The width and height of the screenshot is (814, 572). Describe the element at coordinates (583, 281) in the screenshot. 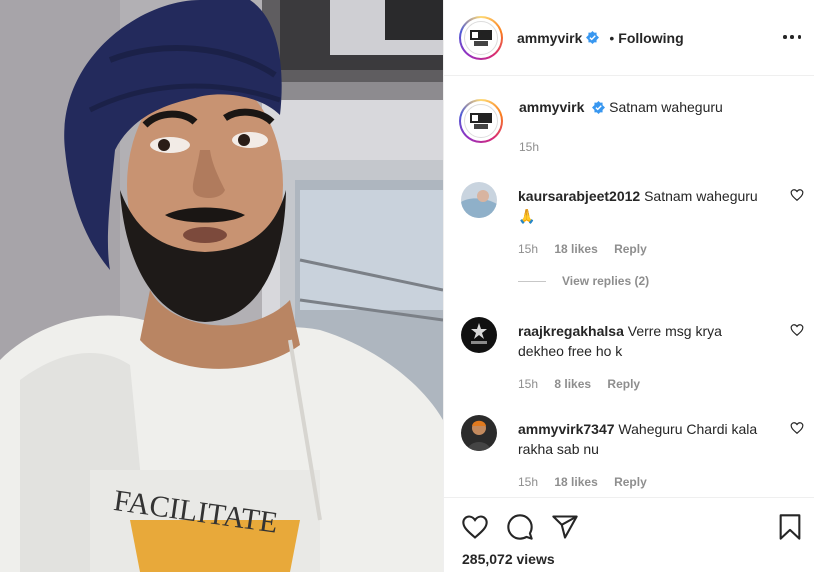

I see `view-replies-button: View replies (2)` at that location.